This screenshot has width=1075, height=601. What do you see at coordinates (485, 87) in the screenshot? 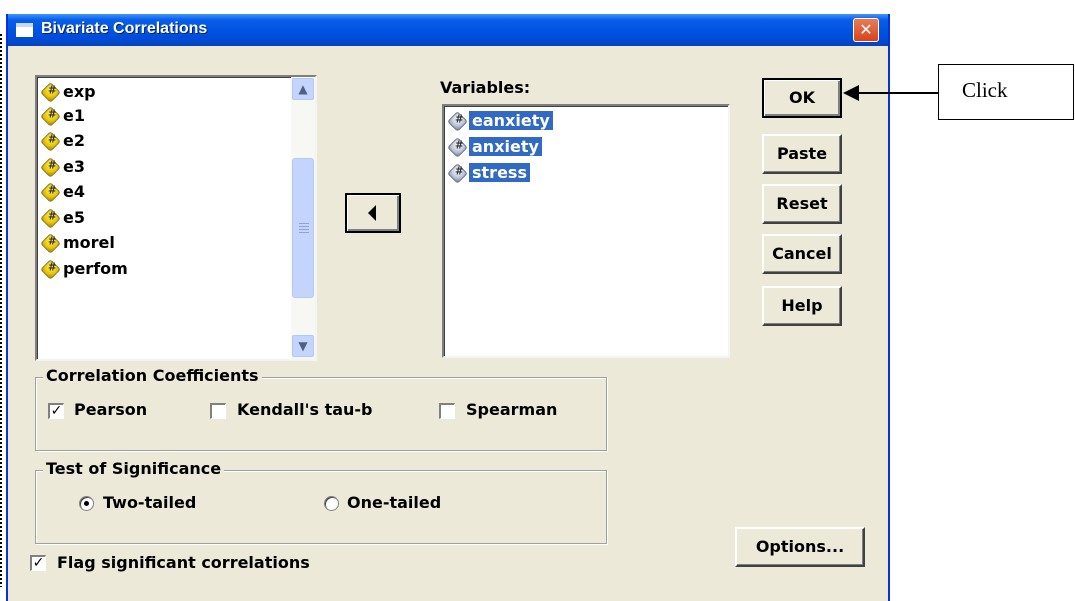
I see `variables-label: Variables:` at bounding box center [485, 87].